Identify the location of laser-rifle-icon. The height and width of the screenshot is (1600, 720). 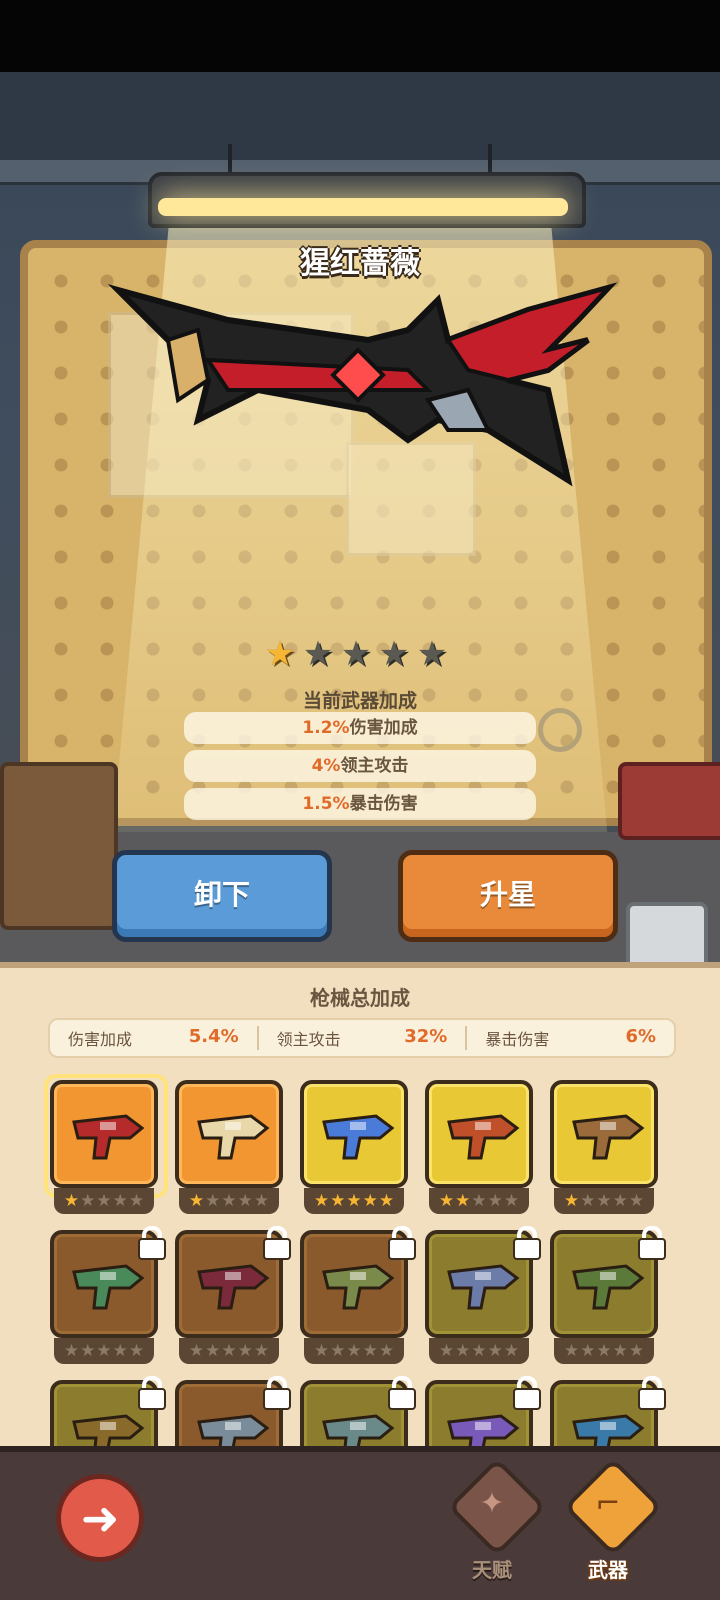
(483, 1287).